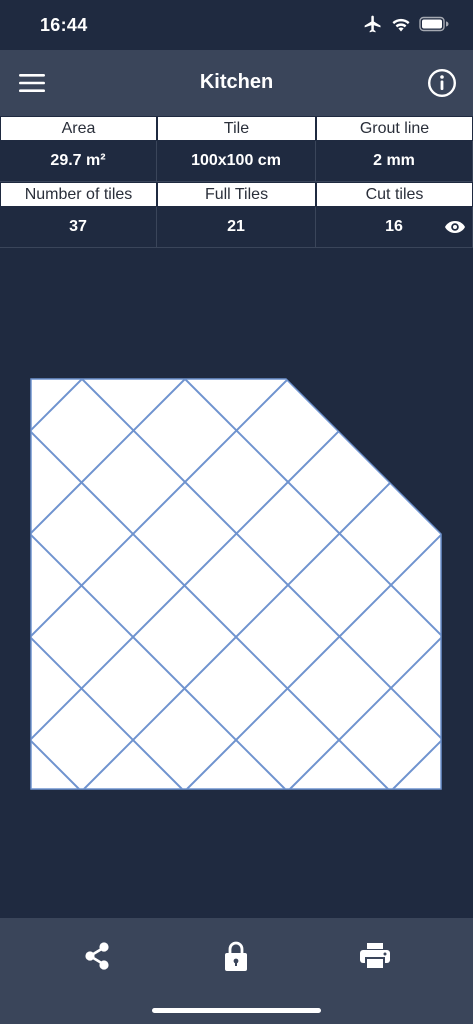 Image resolution: width=473 pixels, height=1024 pixels. What do you see at coordinates (78, 194) in the screenshot?
I see `number-of-tiles-label: Number of tiles` at bounding box center [78, 194].